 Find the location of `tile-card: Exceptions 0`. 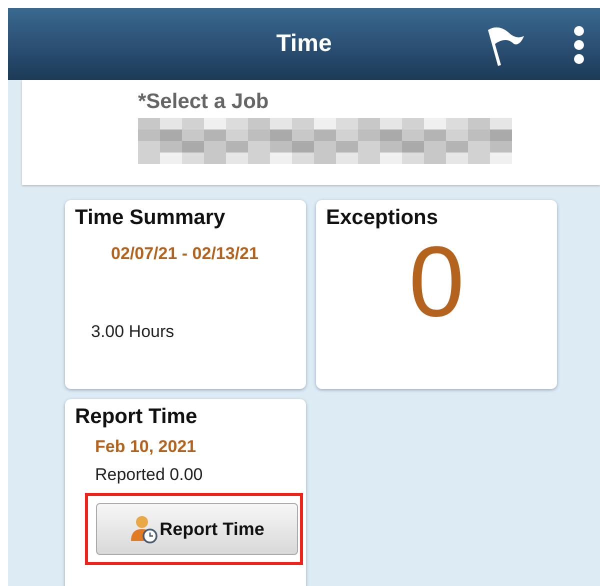

tile-card: Exceptions 0 is located at coordinates (436, 294).